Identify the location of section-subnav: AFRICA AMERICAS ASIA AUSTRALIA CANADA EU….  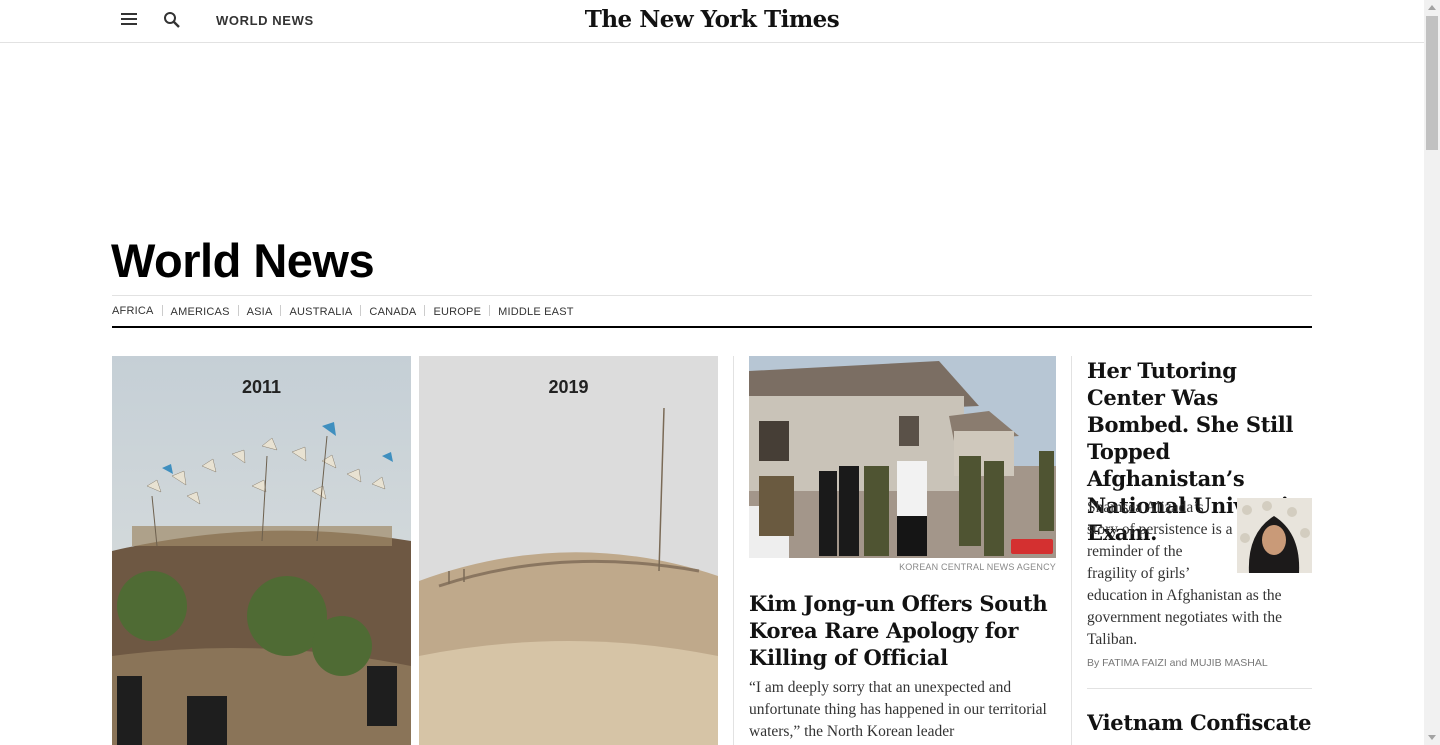
(712, 311).